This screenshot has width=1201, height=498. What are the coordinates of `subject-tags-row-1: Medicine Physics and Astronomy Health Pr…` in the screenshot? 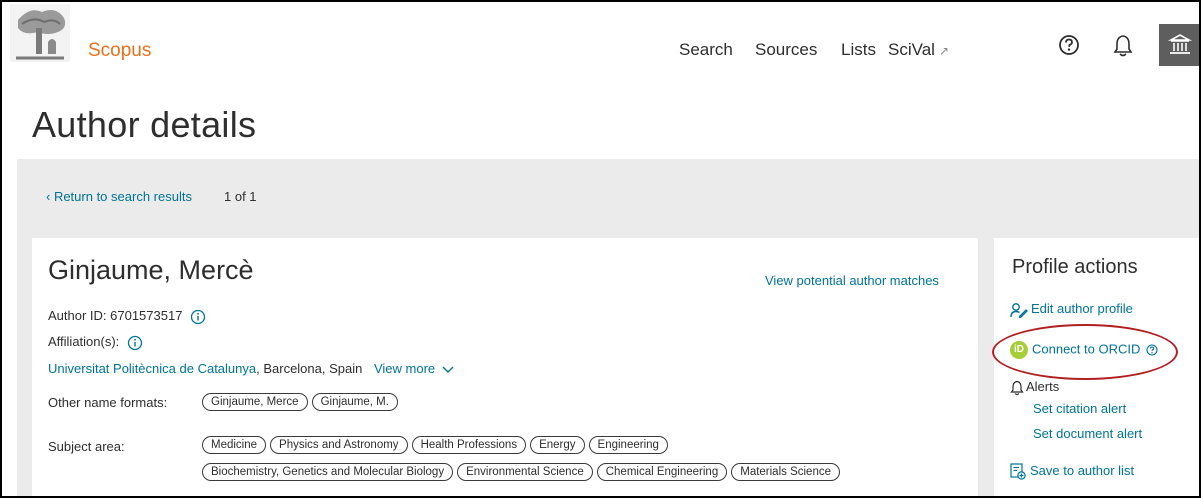 It's located at (435, 445).